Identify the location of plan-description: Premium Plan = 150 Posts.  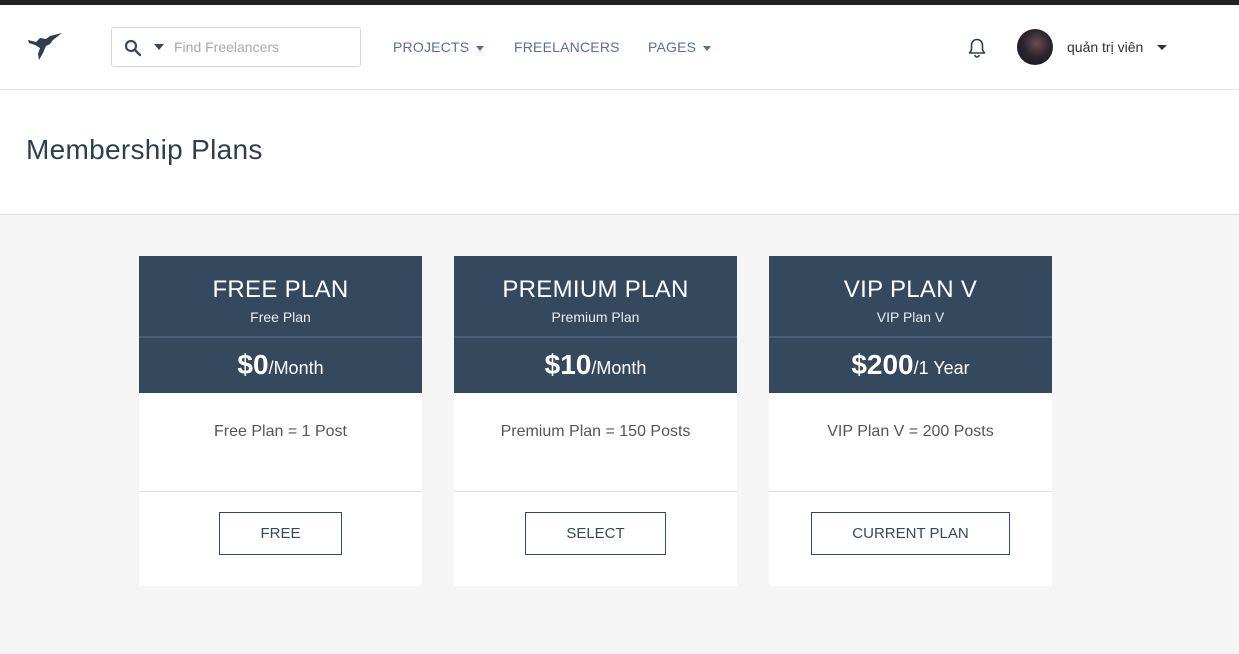
(595, 442).